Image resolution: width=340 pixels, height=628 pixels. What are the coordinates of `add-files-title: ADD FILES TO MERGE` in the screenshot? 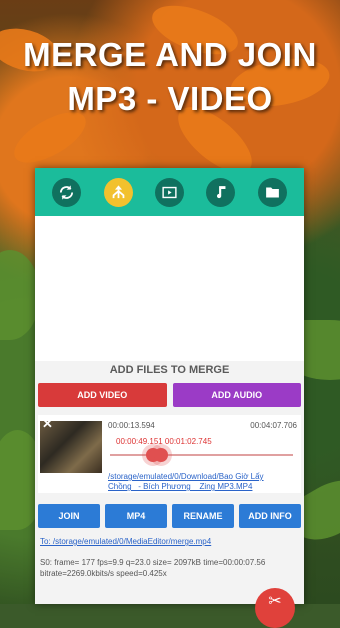 It's located at (169, 370).